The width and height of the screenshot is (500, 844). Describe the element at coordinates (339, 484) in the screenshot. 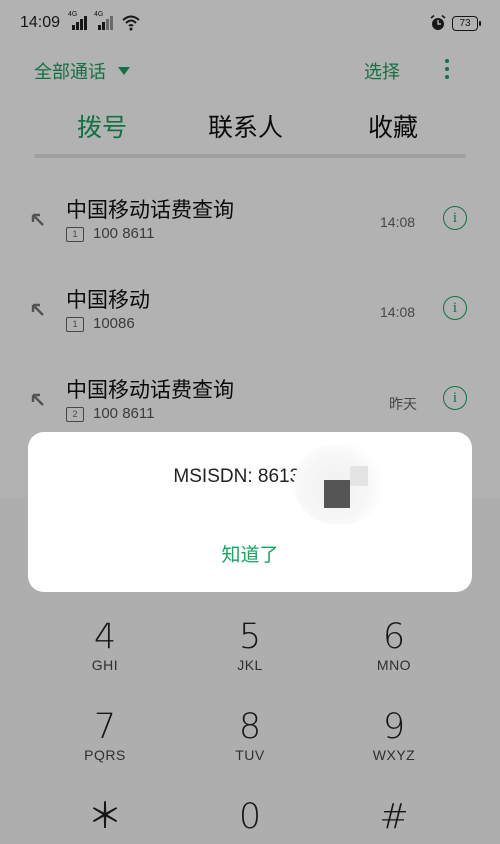

I see `redaction-blur` at that location.